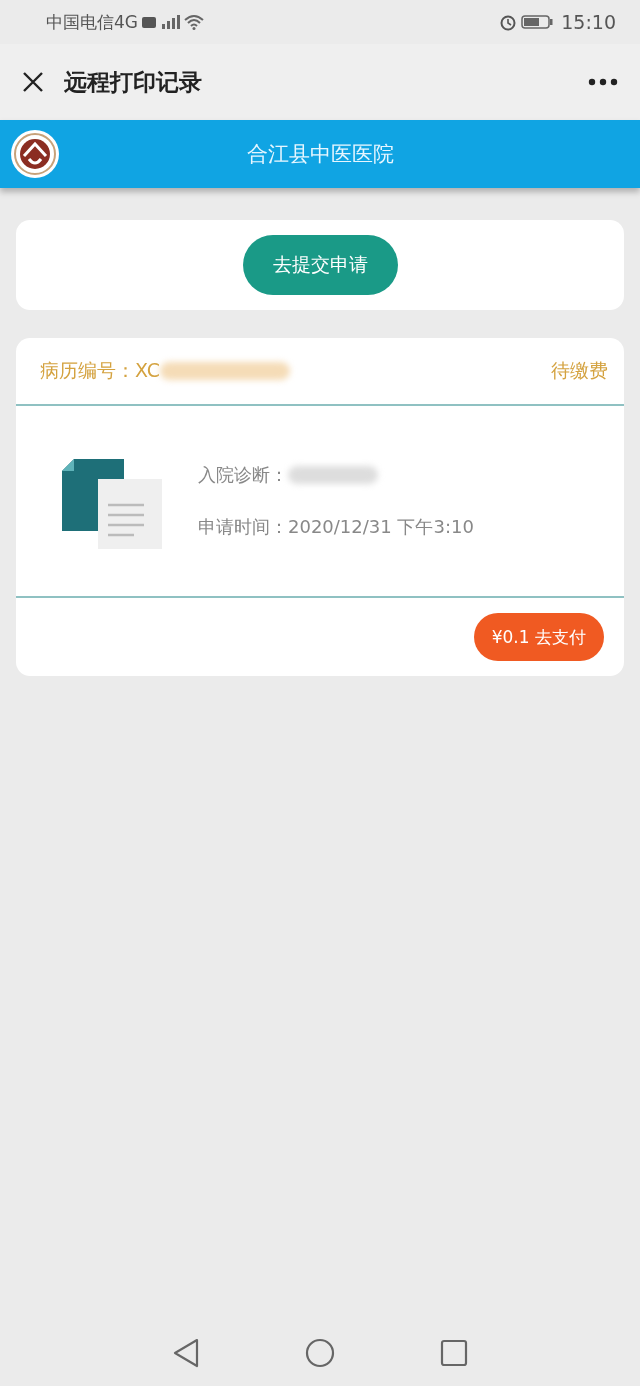  What do you see at coordinates (579, 370) in the screenshot?
I see `payment-status: 待缴费` at bounding box center [579, 370].